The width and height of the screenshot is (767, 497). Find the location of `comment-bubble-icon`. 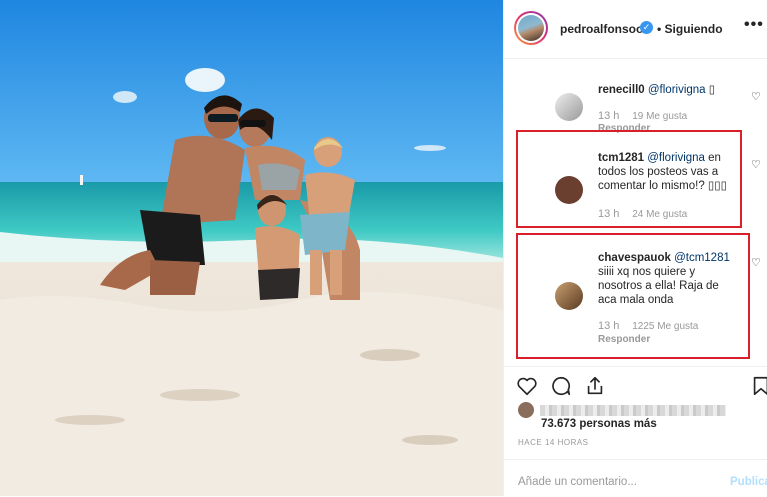

comment-bubble-icon is located at coordinates (561, 386).